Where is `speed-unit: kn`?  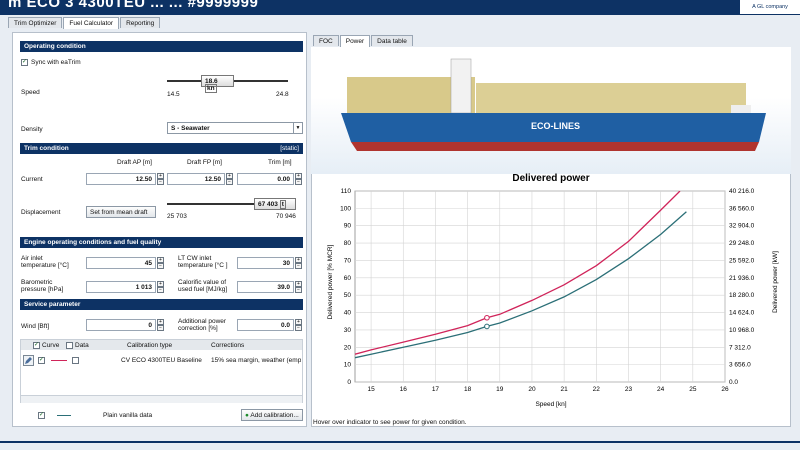 speed-unit: kn is located at coordinates (211, 88).